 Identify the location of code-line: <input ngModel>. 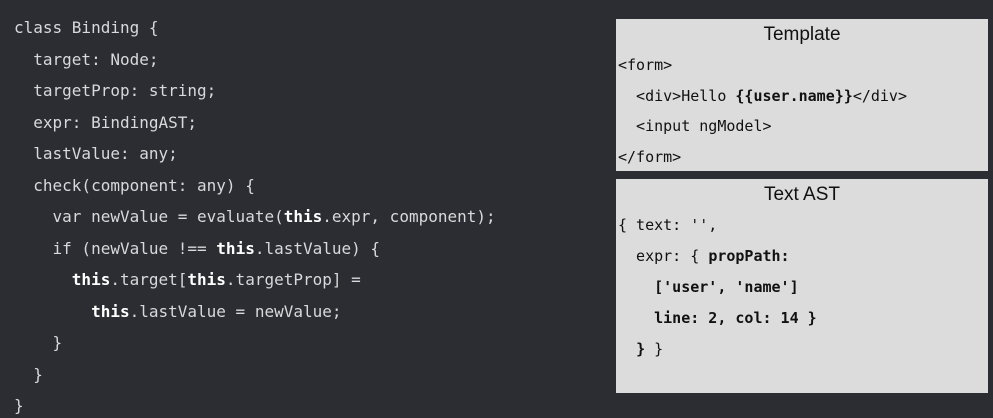
(802, 126).